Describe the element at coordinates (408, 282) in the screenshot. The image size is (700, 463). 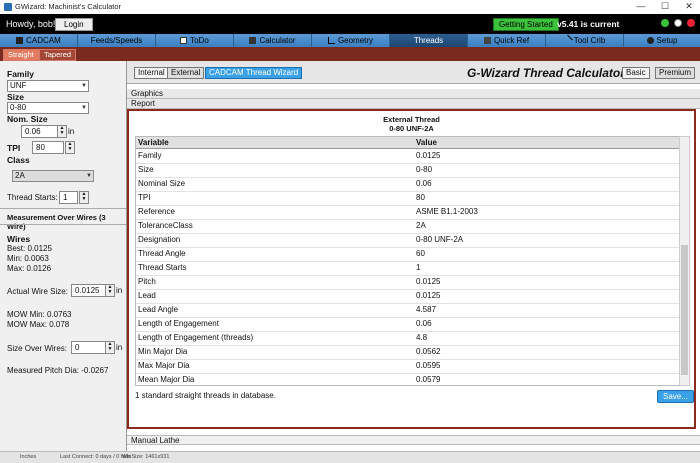
I see `table-row: Pitch 0.0125` at that location.